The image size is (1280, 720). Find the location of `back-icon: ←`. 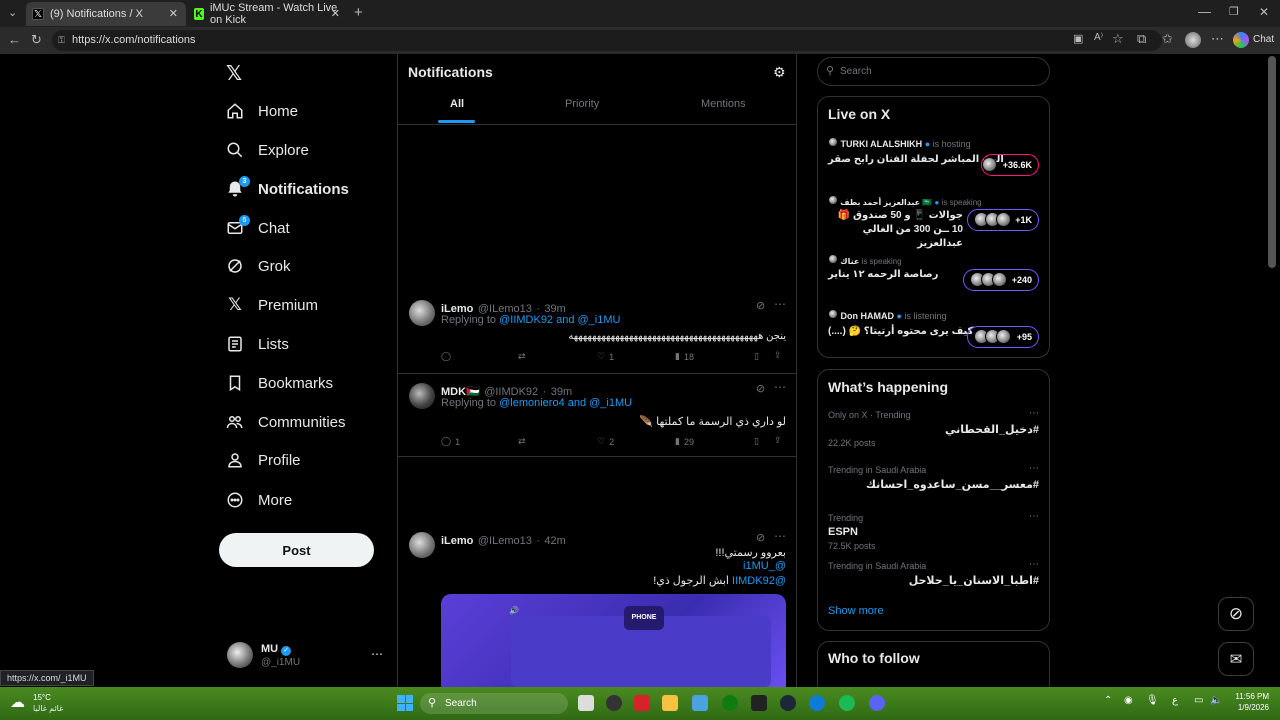

back-icon: ← is located at coordinates (14, 39).